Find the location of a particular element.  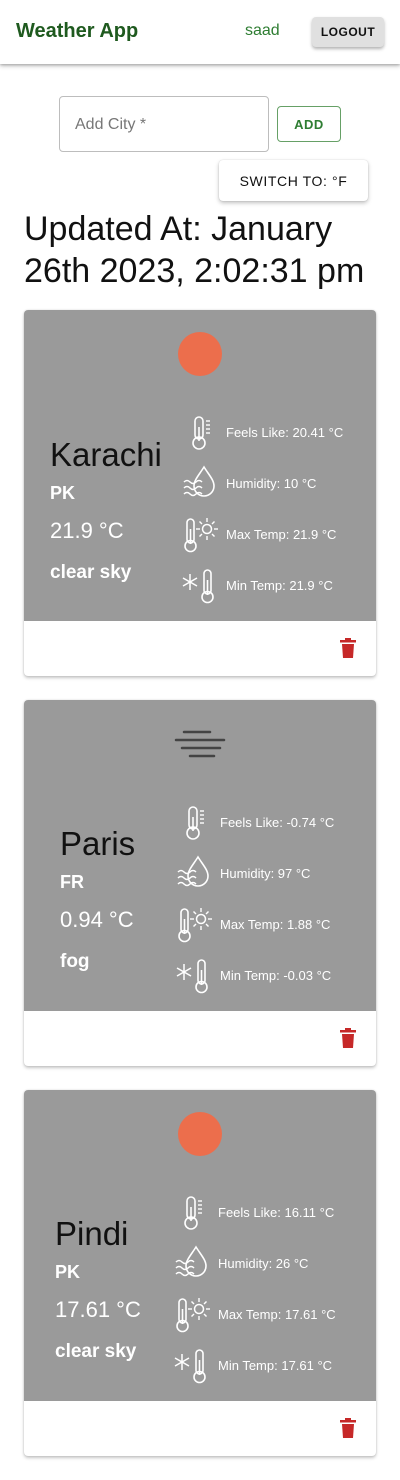

min-temp-row: Min Temp: 21.9 °C is located at coordinates (279, 586).